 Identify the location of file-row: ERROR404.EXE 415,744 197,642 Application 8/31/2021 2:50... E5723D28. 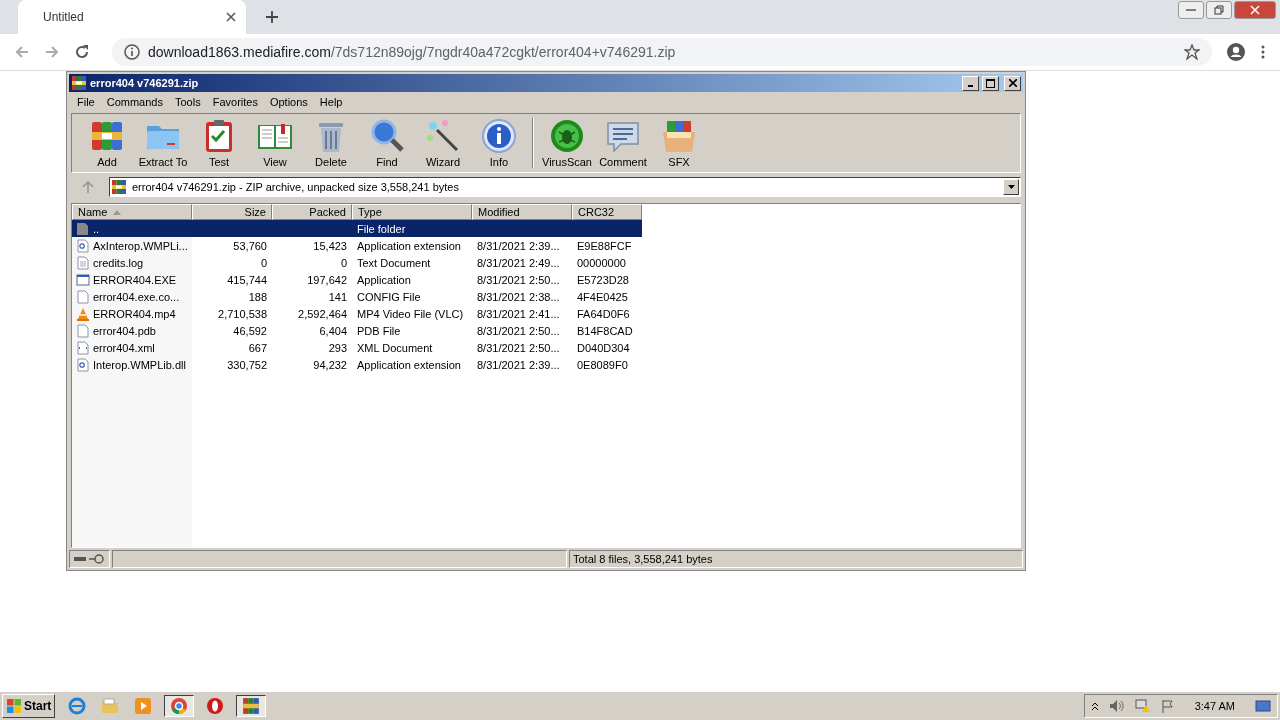
(546, 279).